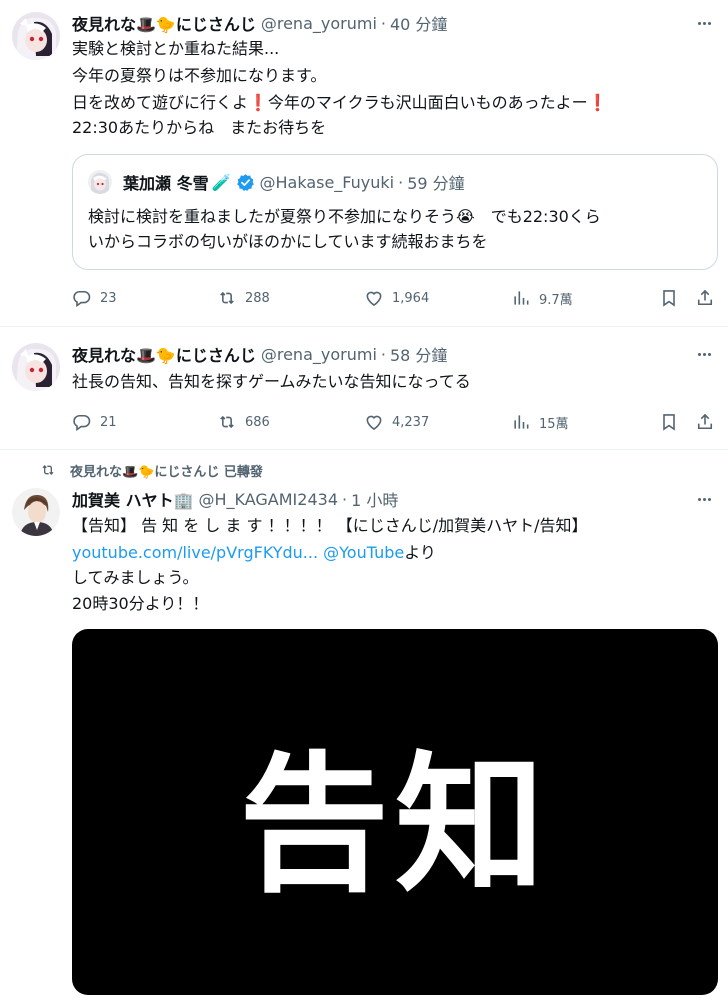 The height and width of the screenshot is (1005, 728). I want to click on views-button: 9.7萬, so click(542, 298).